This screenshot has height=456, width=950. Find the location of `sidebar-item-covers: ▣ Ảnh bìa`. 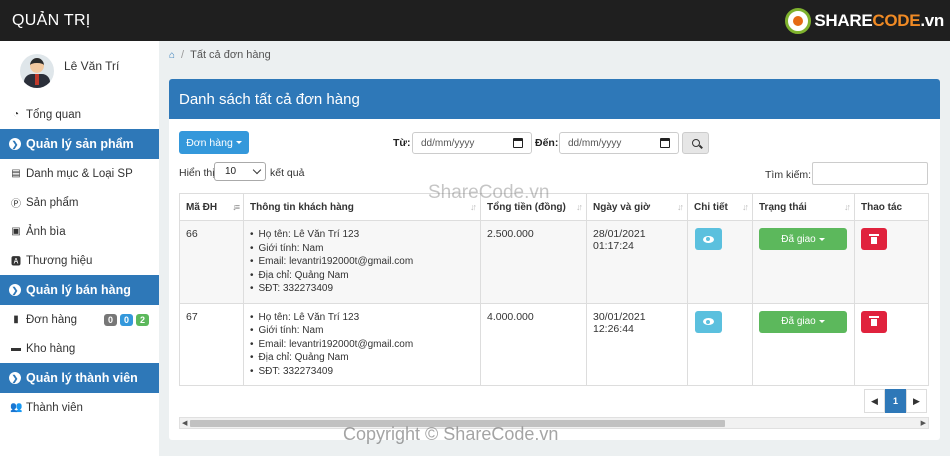

sidebar-item-covers: ▣ Ảnh bìa is located at coordinates (79, 231).